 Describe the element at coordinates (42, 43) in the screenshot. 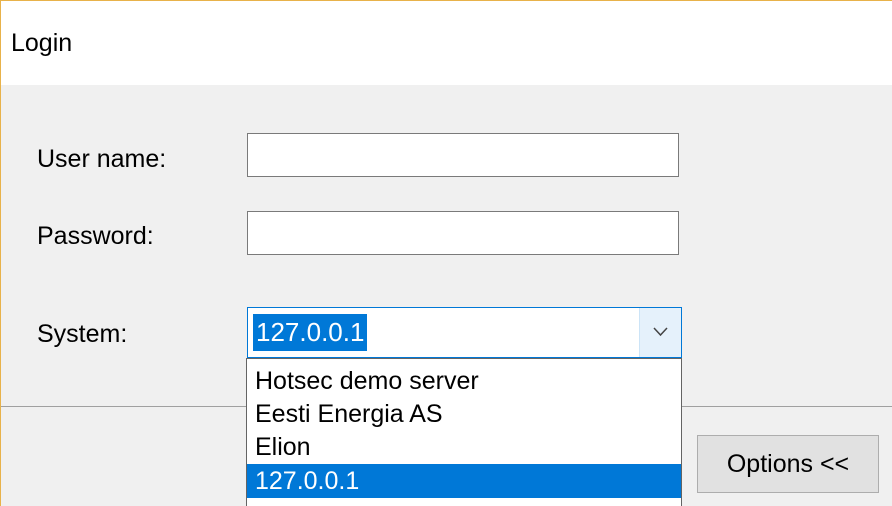

I see `window-title: Login` at that location.